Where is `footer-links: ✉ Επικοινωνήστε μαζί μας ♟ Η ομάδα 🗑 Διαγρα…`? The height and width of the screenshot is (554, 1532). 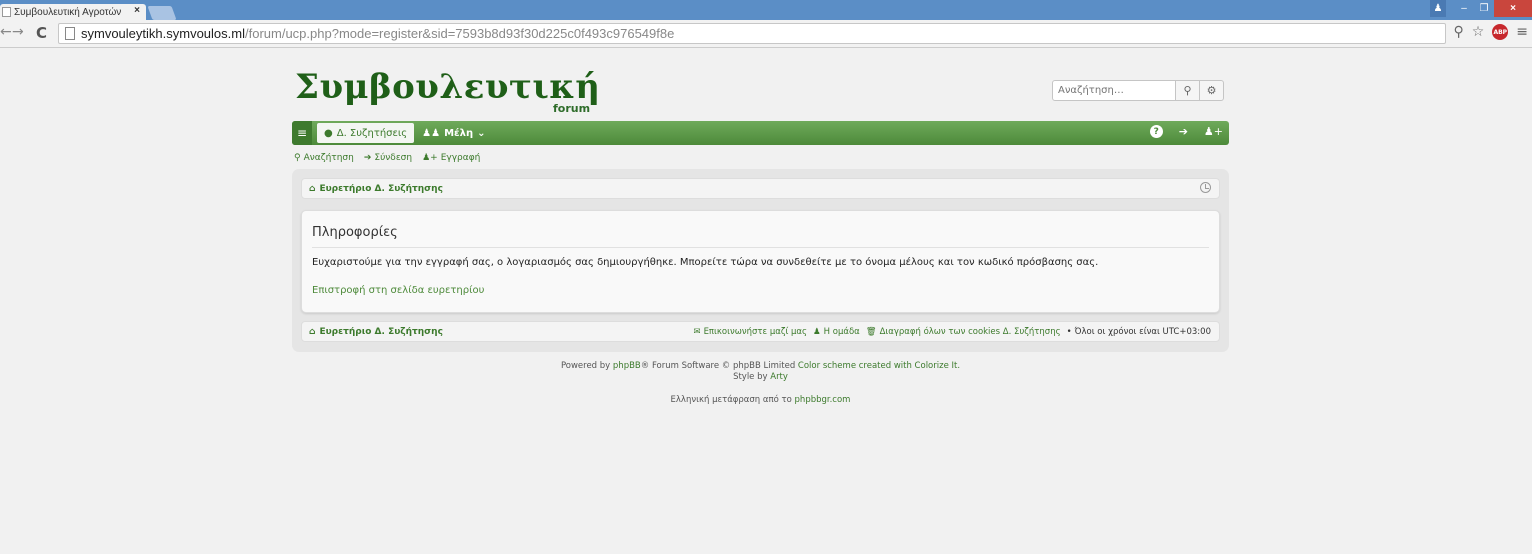 footer-links: ✉ Επικοινωνήστε μαζί μας ♟ Η ομάδα 🗑 Διαγρα… is located at coordinates (952, 332).